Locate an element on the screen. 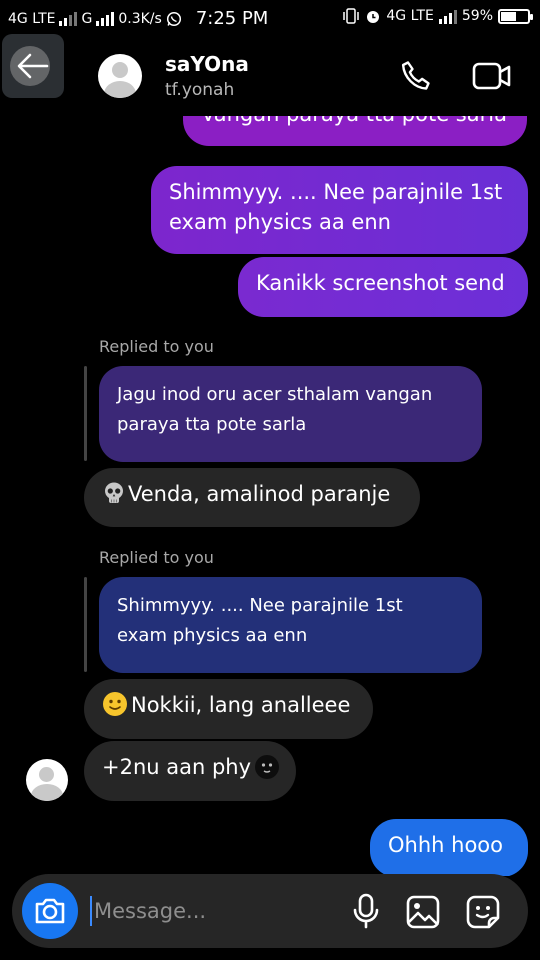 Image resolution: width=540 pixels, height=960 pixels. contact-avatar is located at coordinates (120, 76).